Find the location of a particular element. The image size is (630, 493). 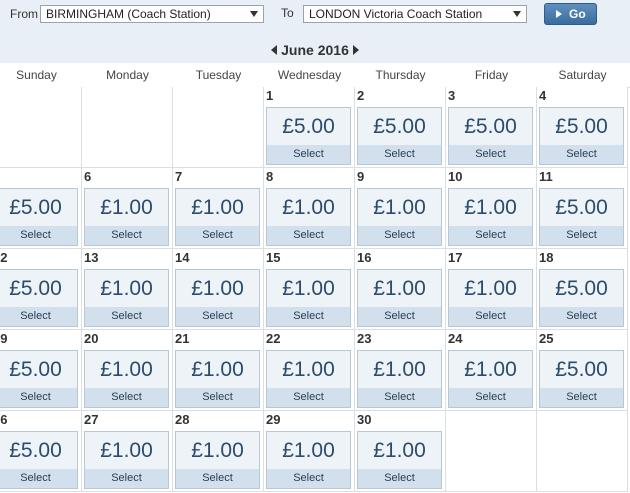

calendar-day: 6 £1.00 Select is located at coordinates (127, 208).